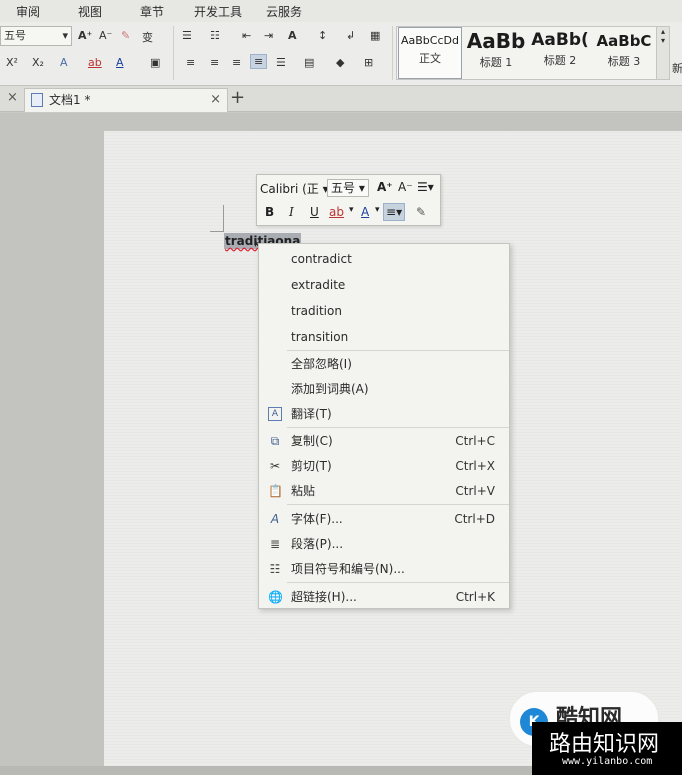  Describe the element at coordinates (275, 414) in the screenshot. I see `translate-icon: A` at that location.